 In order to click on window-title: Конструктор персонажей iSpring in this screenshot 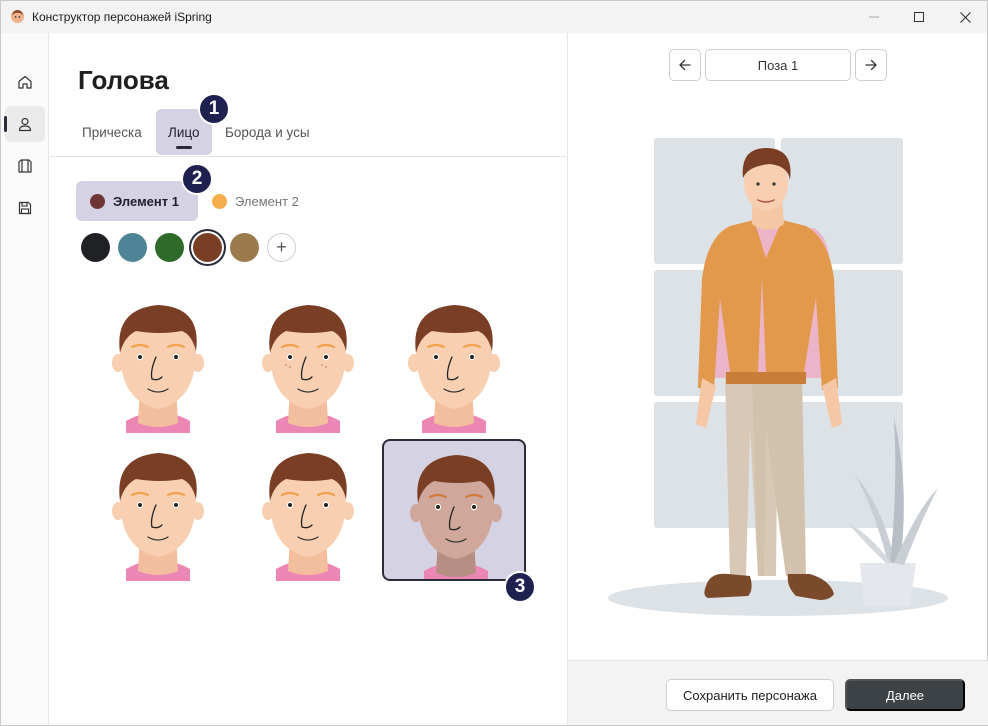, I will do `click(122, 17)`.